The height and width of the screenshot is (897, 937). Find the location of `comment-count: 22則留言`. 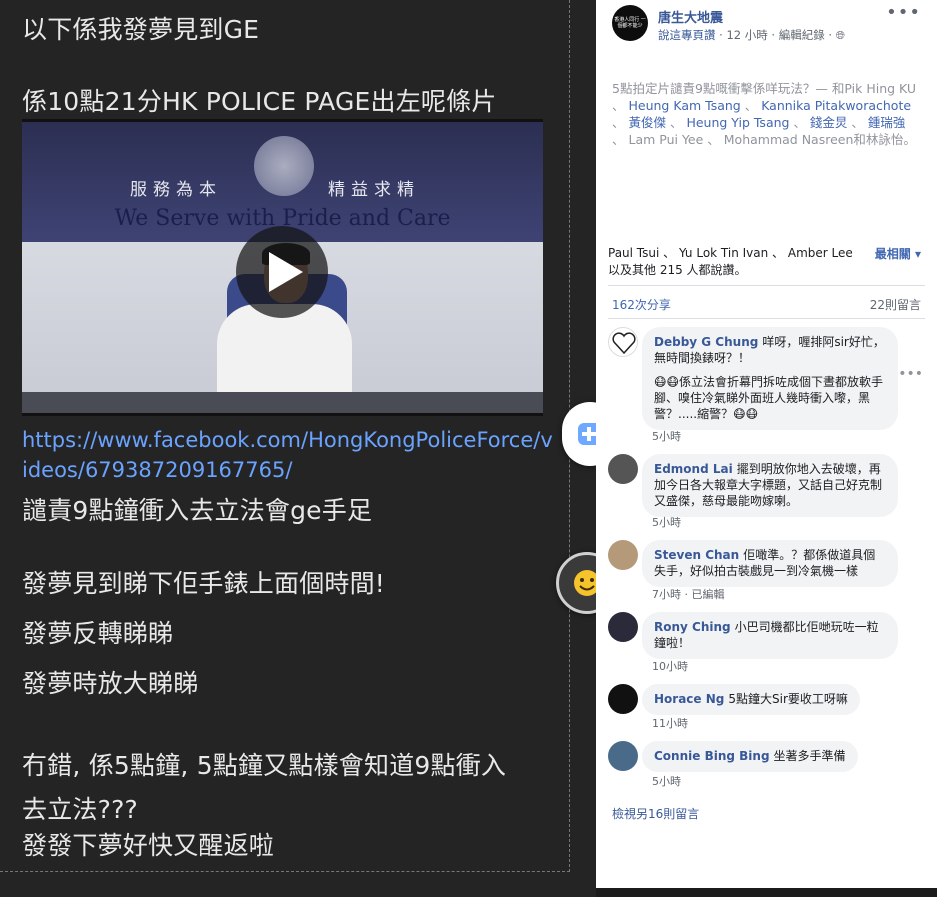

comment-count: 22則留言 is located at coordinates (895, 304).